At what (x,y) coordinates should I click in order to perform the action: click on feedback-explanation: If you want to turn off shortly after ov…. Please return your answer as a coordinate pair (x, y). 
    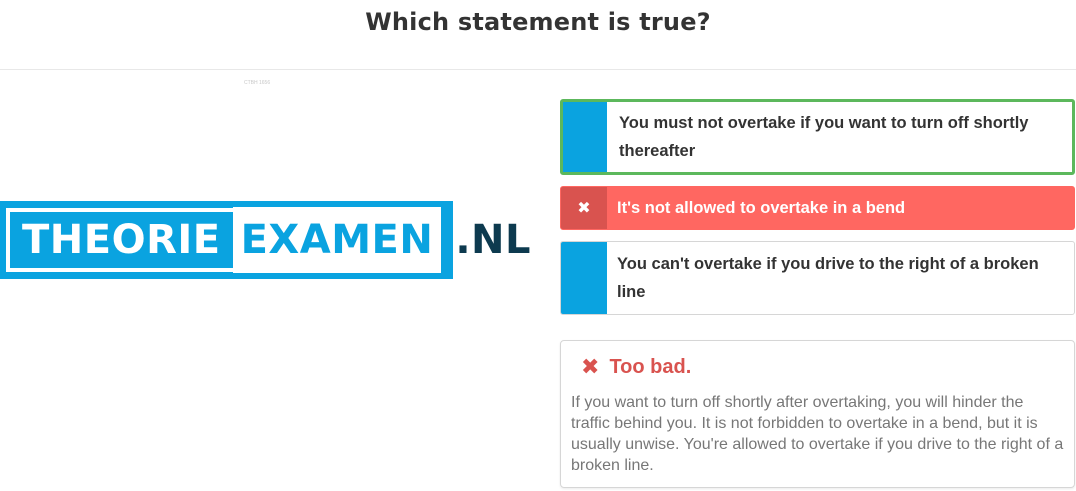
    Looking at the image, I should click on (817, 434).